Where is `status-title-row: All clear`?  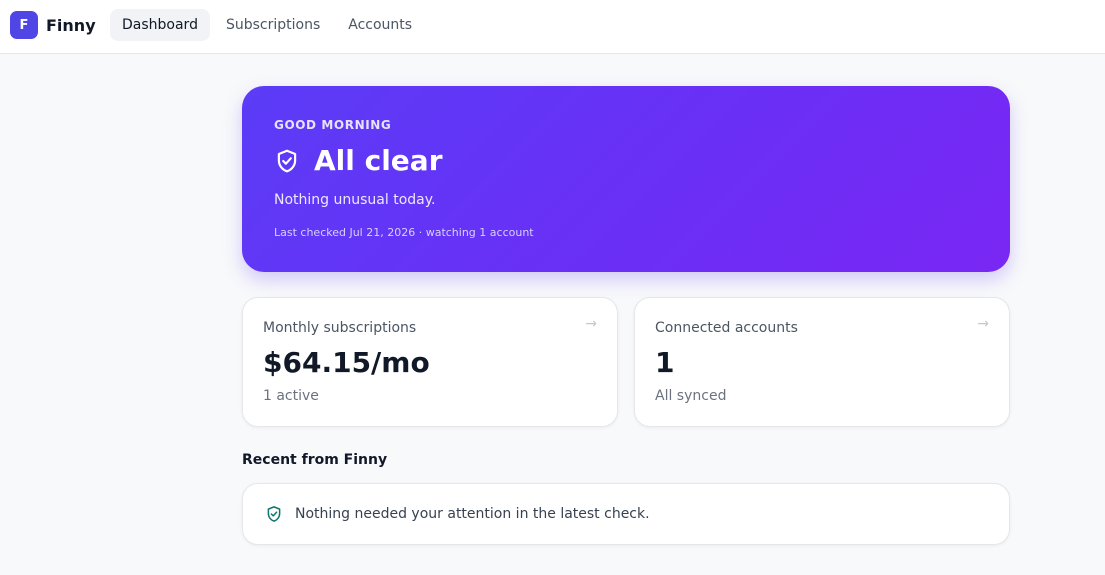
status-title-row: All clear is located at coordinates (358, 160).